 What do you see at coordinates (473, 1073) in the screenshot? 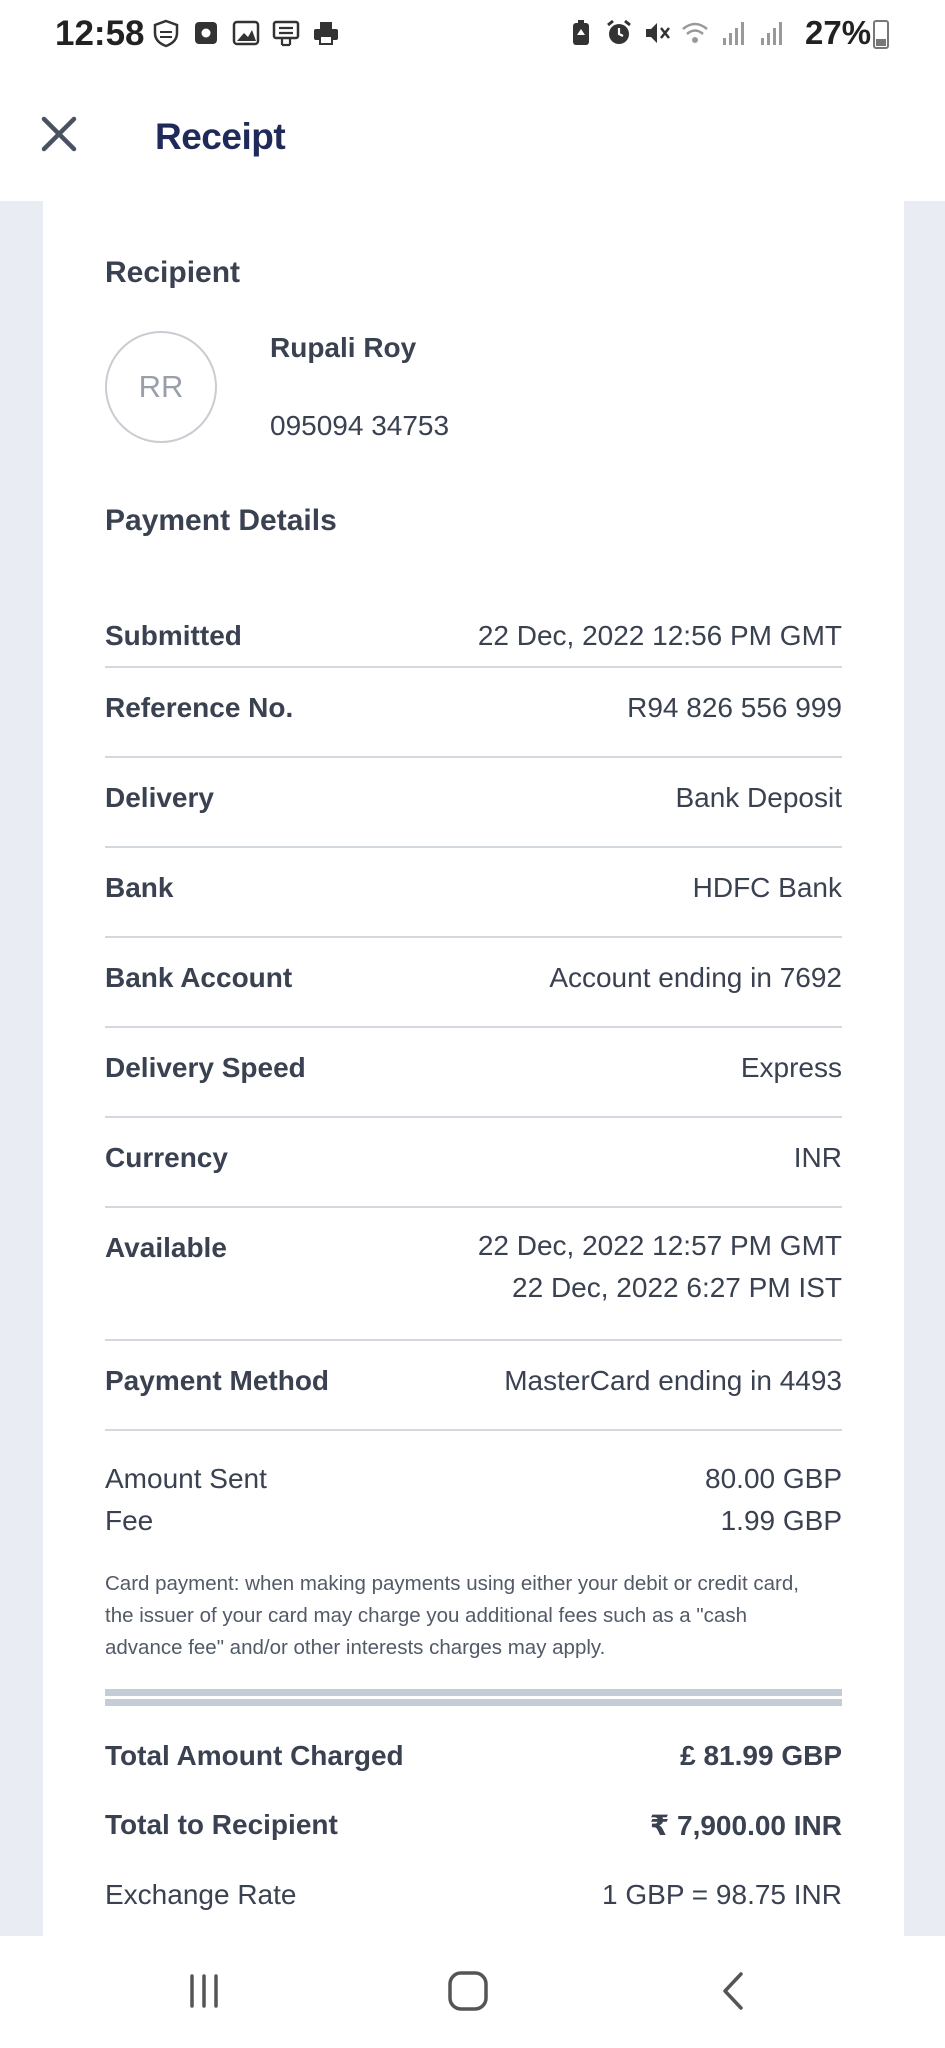
I see `detail-row-delivery-speed: Delivery Speed Express` at bounding box center [473, 1073].